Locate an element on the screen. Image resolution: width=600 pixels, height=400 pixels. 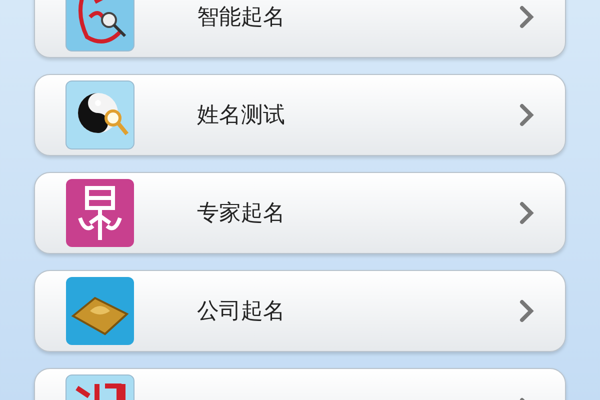
calligraphy-magnifier-icon is located at coordinates (100, 26).